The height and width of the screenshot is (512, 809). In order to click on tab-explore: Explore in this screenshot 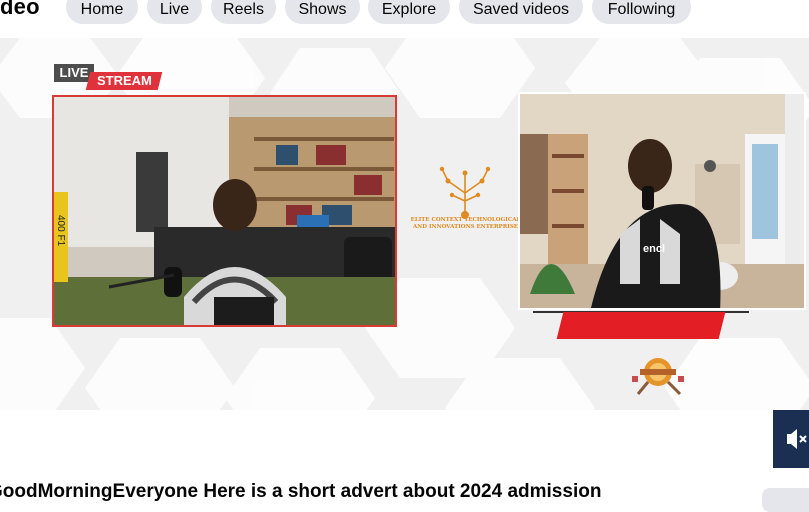, I will do `click(409, 12)`.